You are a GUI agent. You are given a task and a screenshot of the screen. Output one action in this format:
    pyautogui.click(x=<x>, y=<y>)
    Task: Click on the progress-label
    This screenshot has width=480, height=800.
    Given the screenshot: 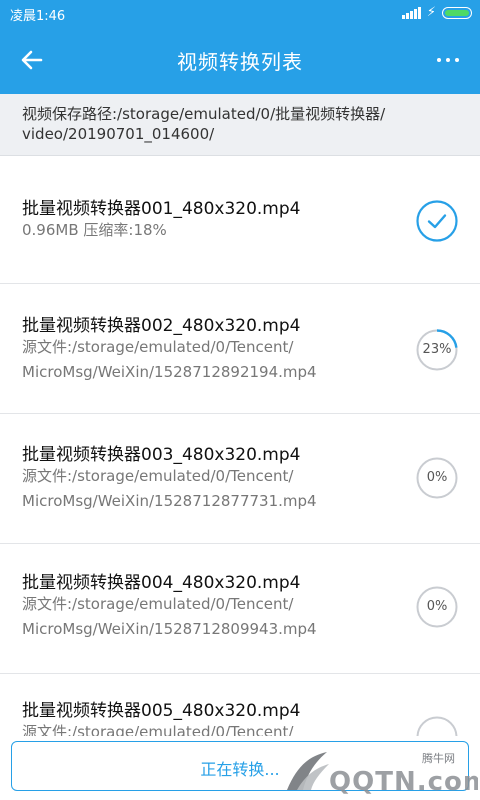 What is the action you would take?
    pyautogui.click(x=437, y=726)
    